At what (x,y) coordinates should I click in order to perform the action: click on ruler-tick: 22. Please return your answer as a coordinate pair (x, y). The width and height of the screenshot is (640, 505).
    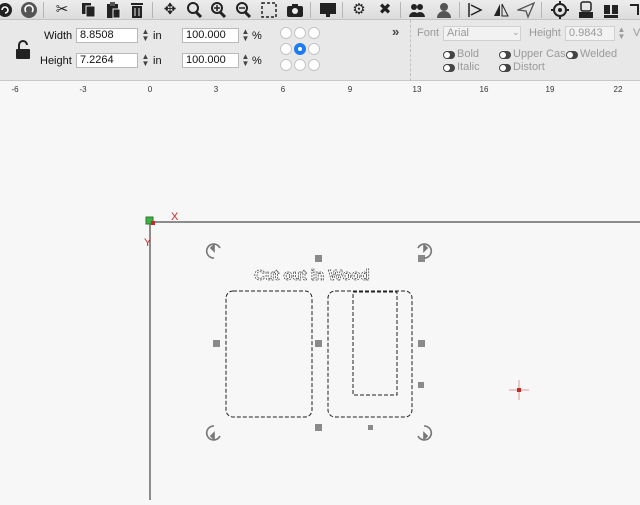
    Looking at the image, I should click on (618, 89).